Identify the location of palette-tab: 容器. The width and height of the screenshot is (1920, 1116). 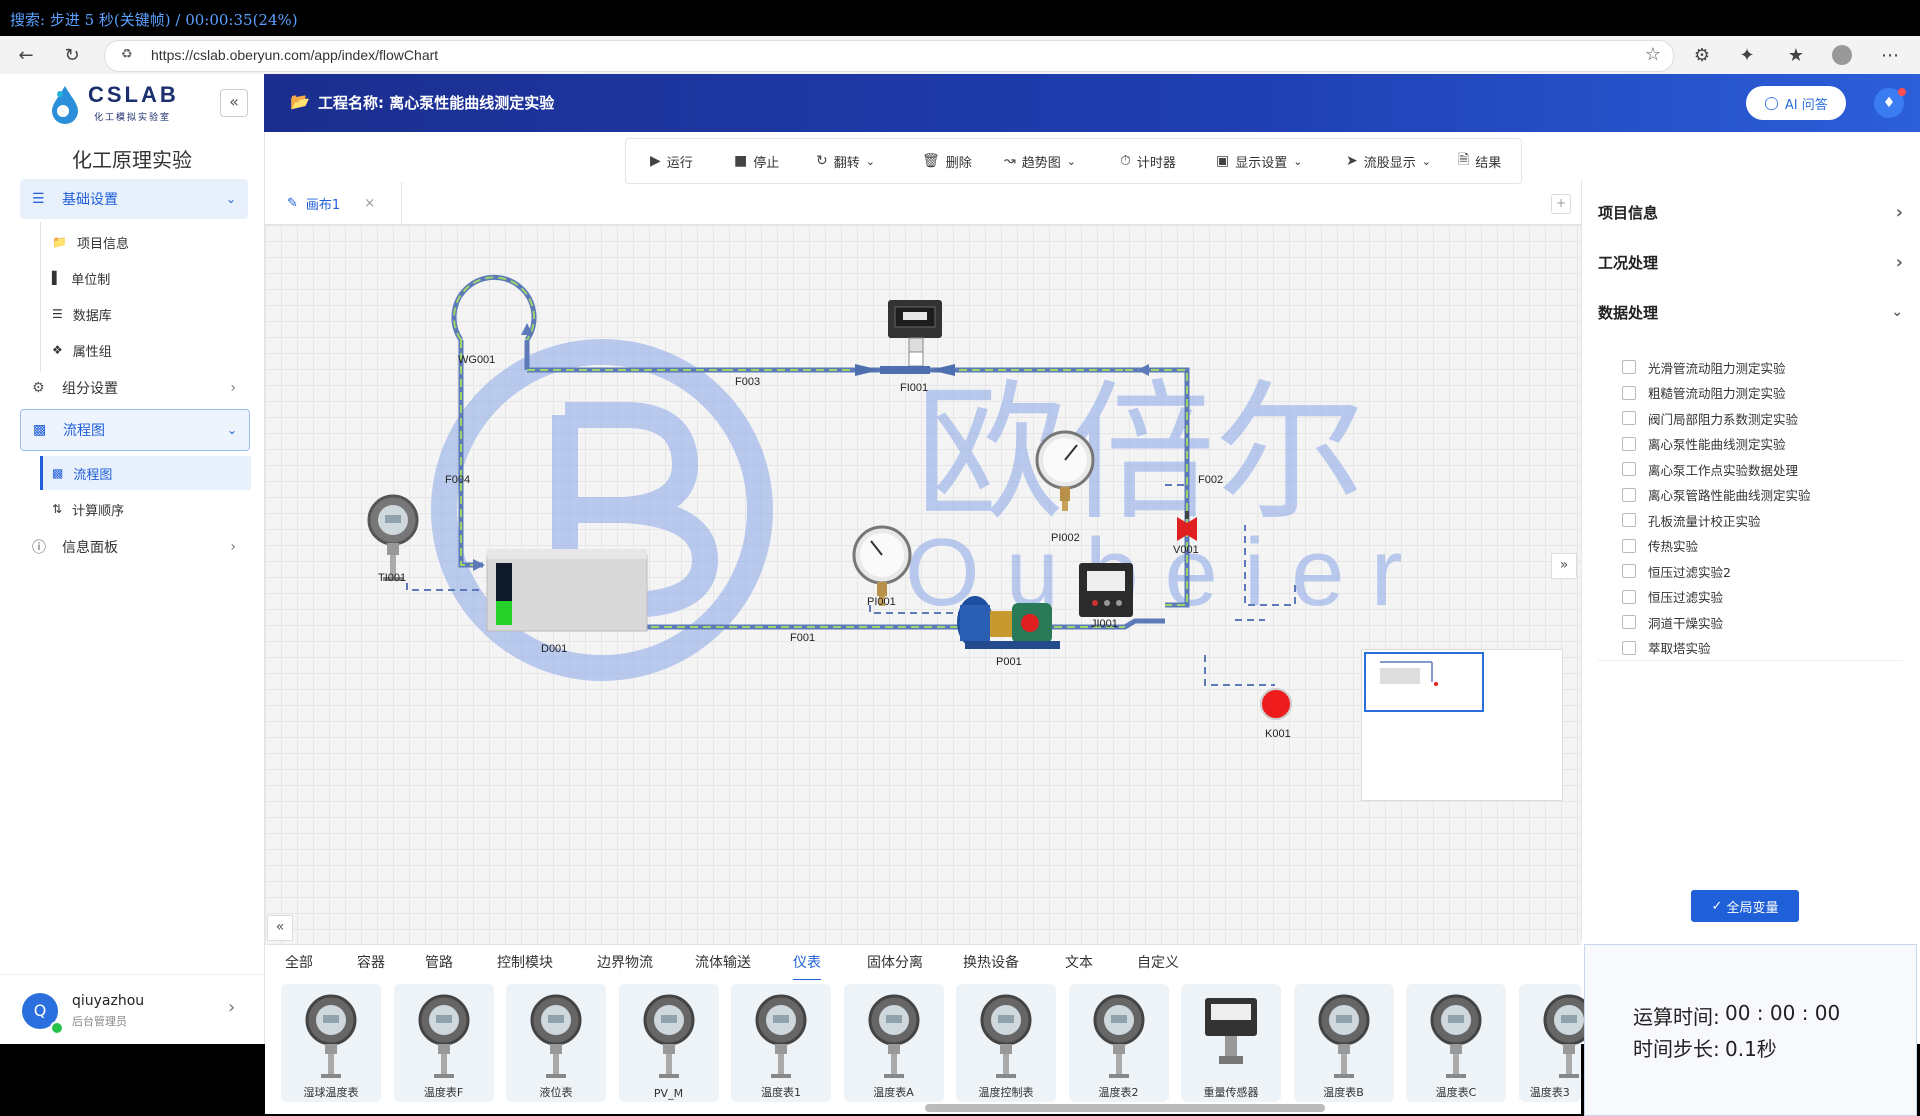
(371, 963).